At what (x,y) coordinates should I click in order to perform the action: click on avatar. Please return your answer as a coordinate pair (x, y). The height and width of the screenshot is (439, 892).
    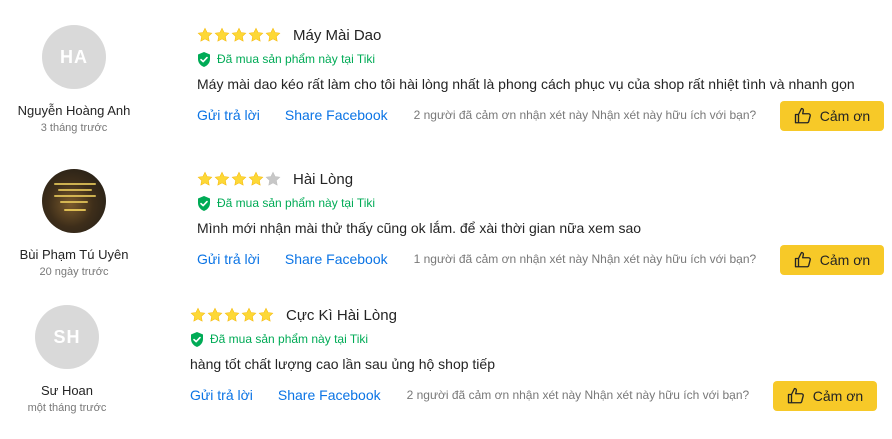
    Looking at the image, I should click on (74, 201).